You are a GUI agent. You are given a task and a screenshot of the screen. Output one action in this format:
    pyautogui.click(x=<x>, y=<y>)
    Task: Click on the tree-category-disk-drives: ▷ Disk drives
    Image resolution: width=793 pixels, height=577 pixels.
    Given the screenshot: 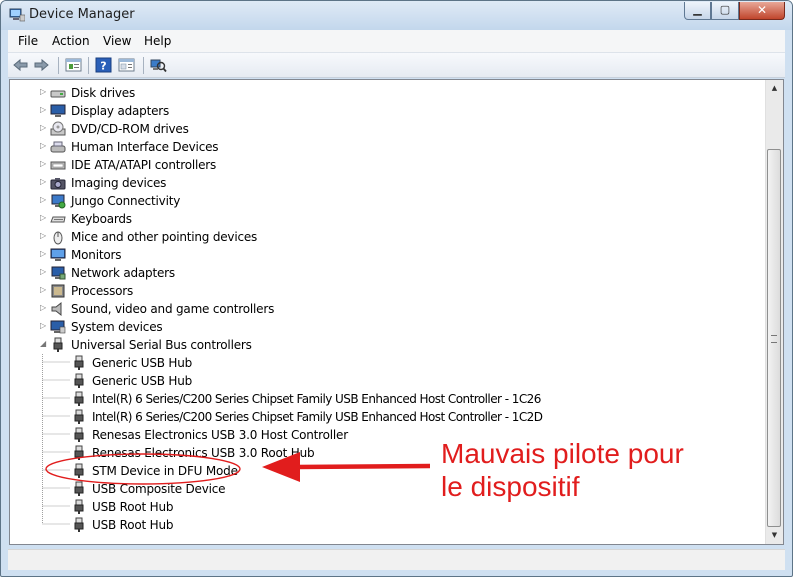 What is the action you would take?
    pyautogui.click(x=190, y=93)
    